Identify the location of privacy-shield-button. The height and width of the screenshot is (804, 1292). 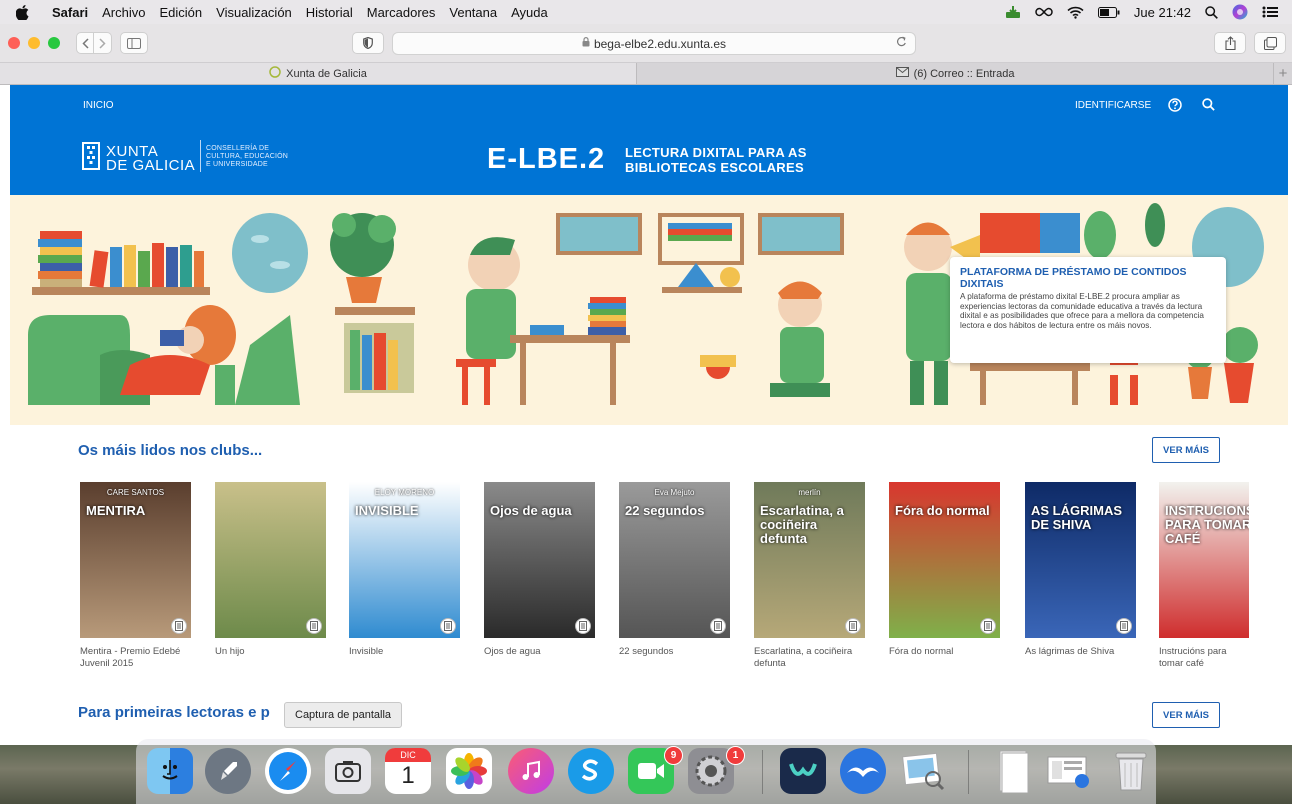
(368, 43).